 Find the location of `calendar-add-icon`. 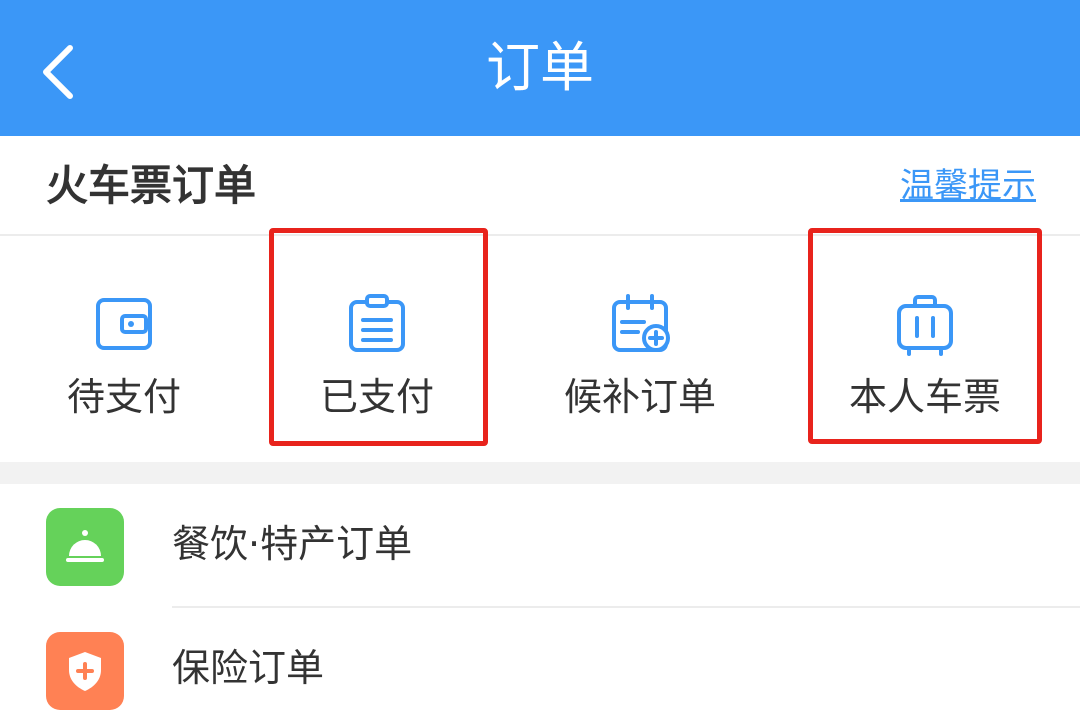

calendar-add-icon is located at coordinates (641, 323).